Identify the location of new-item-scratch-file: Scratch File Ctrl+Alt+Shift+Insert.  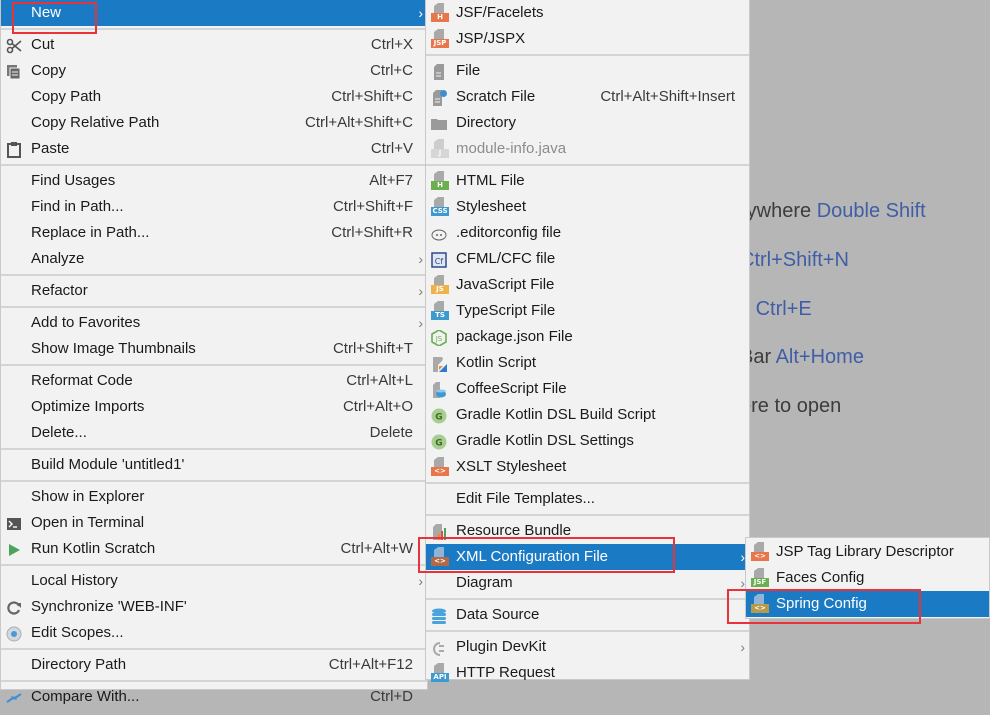
(587, 97).